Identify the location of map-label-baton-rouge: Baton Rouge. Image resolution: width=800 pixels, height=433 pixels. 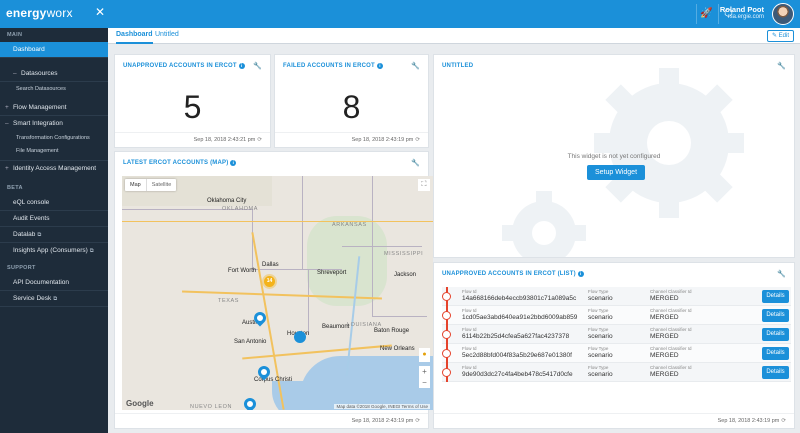
(392, 331).